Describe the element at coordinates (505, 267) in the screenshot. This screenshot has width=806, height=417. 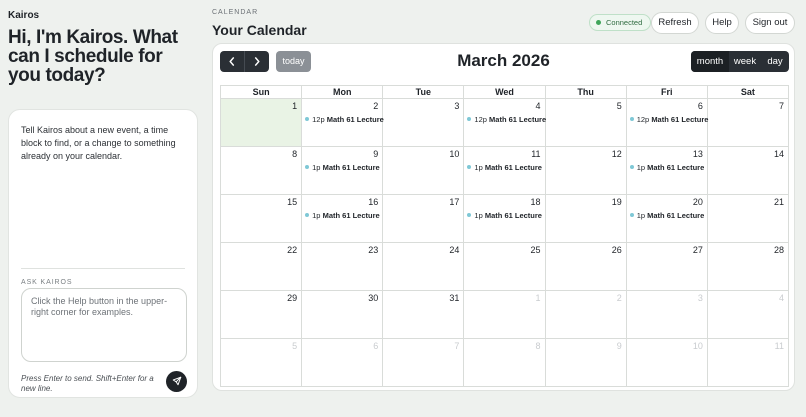
I see `day-cell: 25` at that location.